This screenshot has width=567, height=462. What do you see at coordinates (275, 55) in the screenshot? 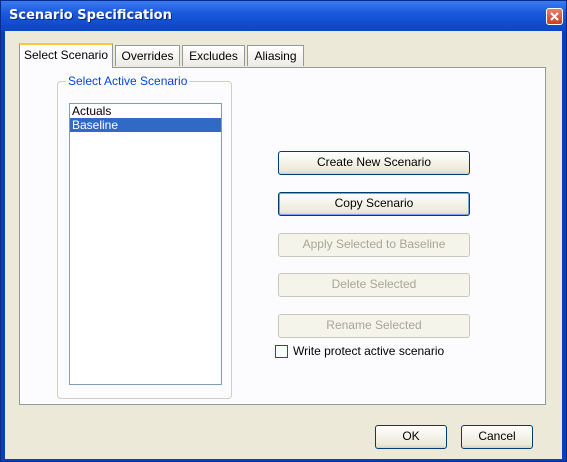
I see `tab-aliasing: Aliasing` at bounding box center [275, 55].